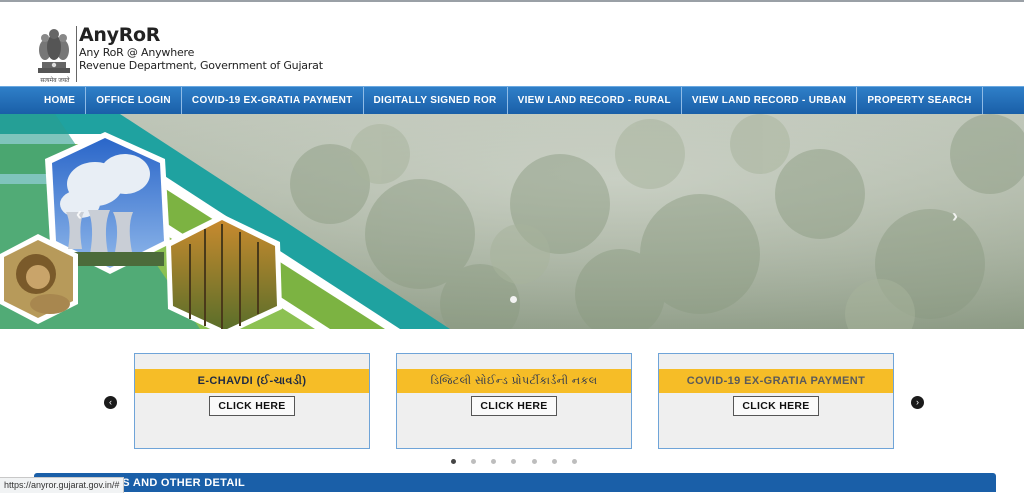 Image resolution: width=1024 pixels, height=494 pixels. I want to click on service-card-title: COVID-19 EX-GRATIA PAYMENT, so click(776, 381).